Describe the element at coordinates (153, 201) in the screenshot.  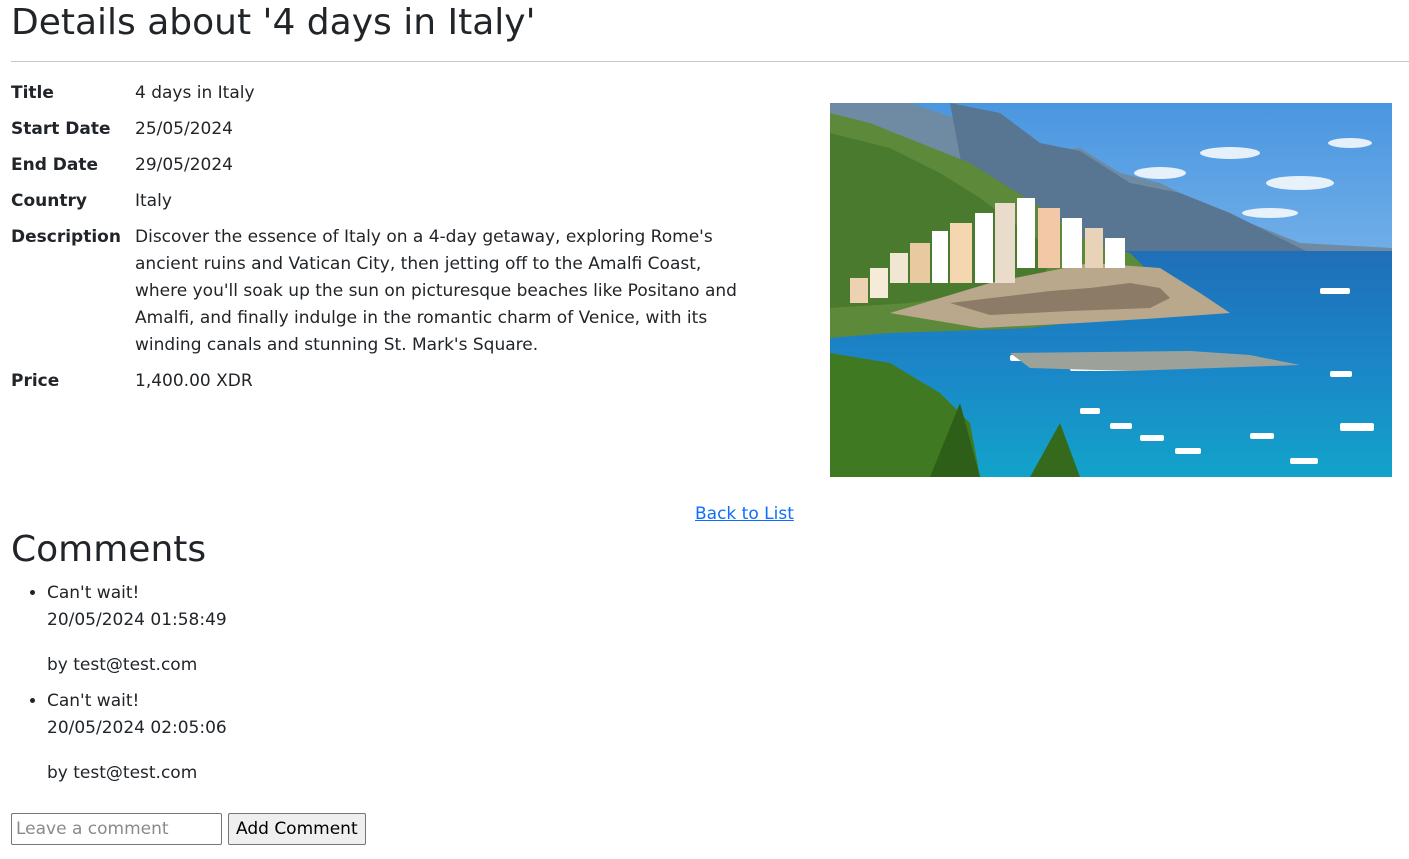
I see `detail-value: Italy` at that location.